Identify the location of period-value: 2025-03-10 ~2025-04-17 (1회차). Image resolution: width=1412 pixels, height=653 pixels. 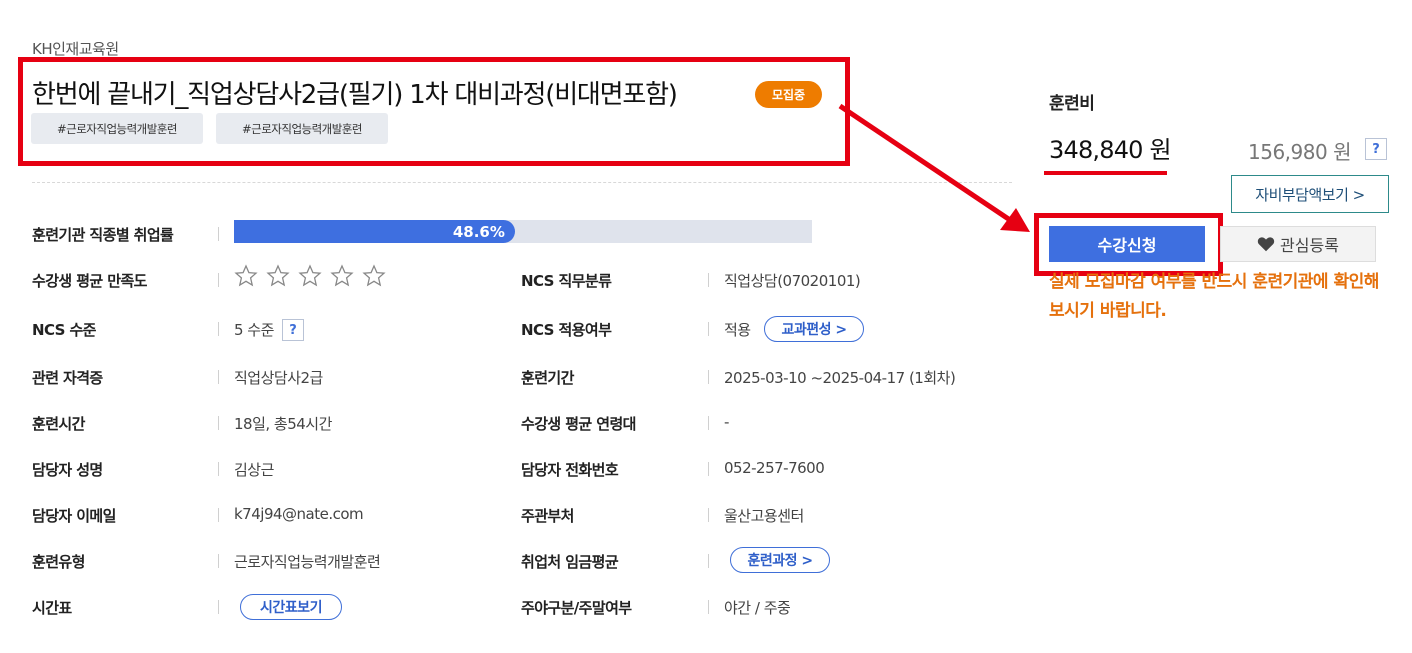
(840, 378).